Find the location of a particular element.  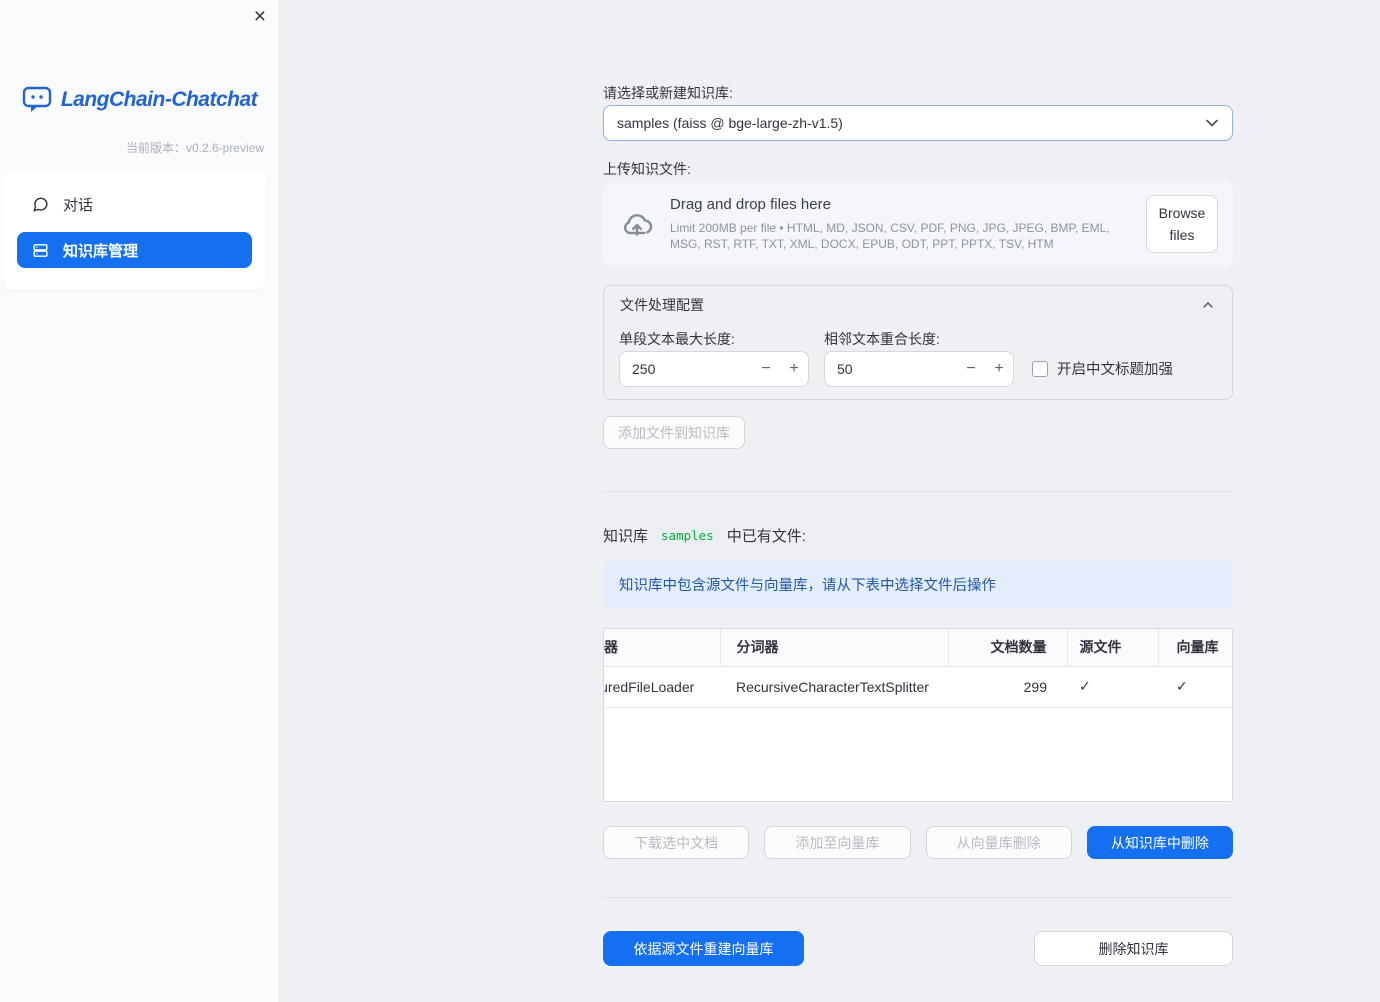

upload-label: 上传知识文件: is located at coordinates (647, 169).